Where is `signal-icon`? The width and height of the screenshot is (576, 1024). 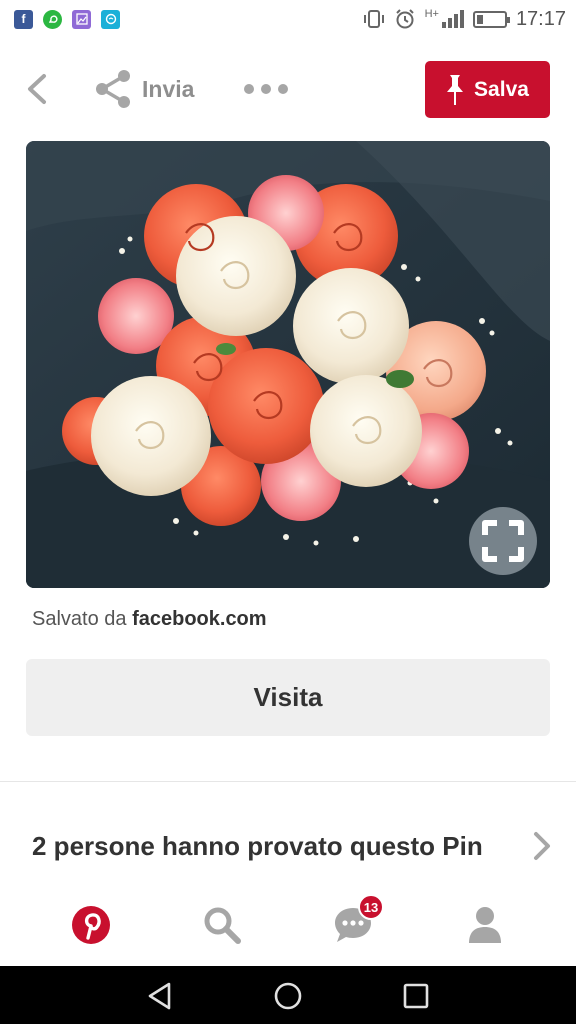 signal-icon is located at coordinates (452, 19).